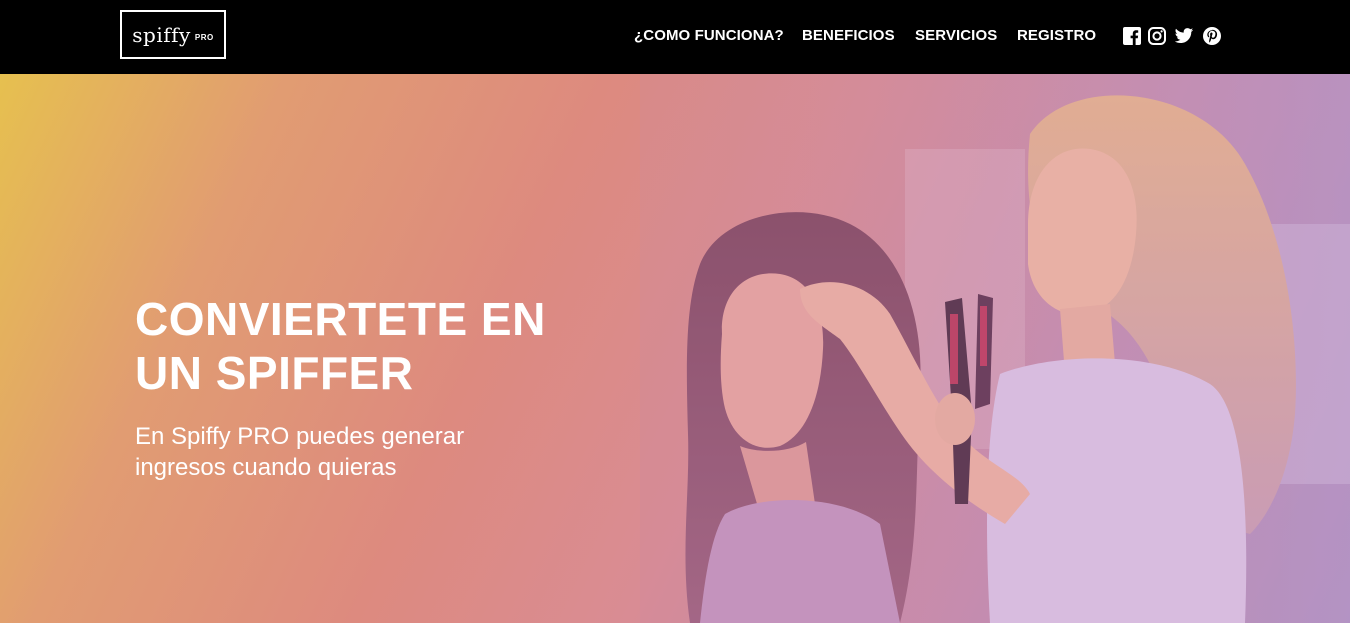  What do you see at coordinates (956, 35) in the screenshot?
I see `nav-servicios: SERVICIOS` at bounding box center [956, 35].